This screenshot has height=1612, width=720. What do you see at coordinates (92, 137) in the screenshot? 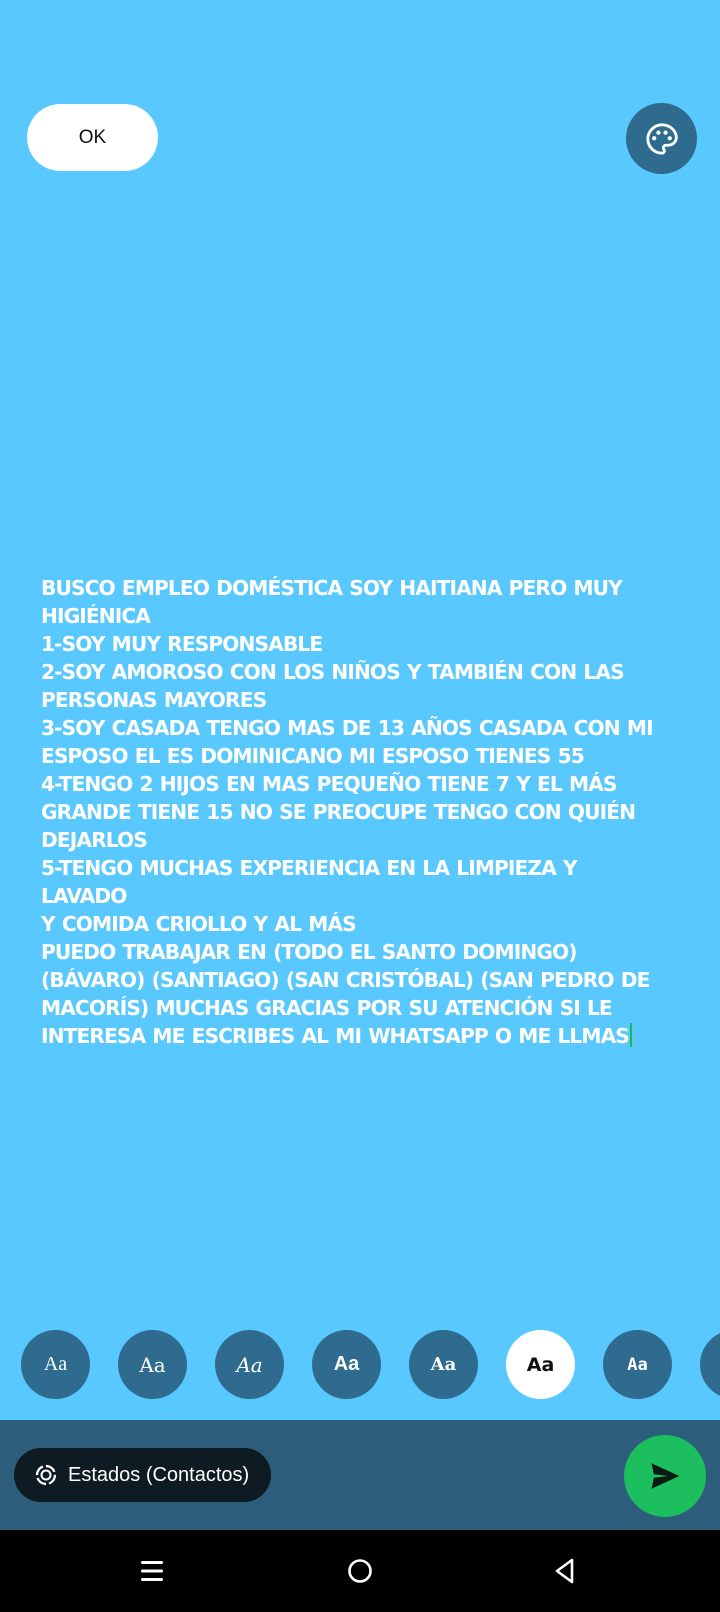
I see `ok-button: OK` at bounding box center [92, 137].